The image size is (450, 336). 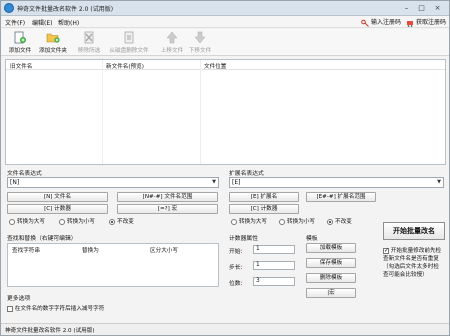 I want to click on ext-case-options: 转换为大写 转换为小写 不改变, so click(x=305, y=221).